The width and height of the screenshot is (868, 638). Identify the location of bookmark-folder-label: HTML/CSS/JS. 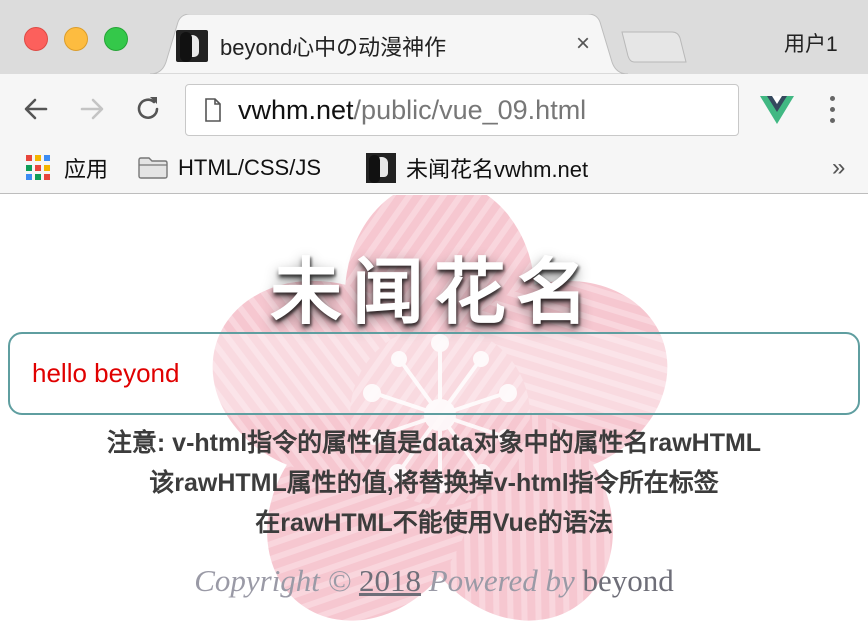
(250, 167).